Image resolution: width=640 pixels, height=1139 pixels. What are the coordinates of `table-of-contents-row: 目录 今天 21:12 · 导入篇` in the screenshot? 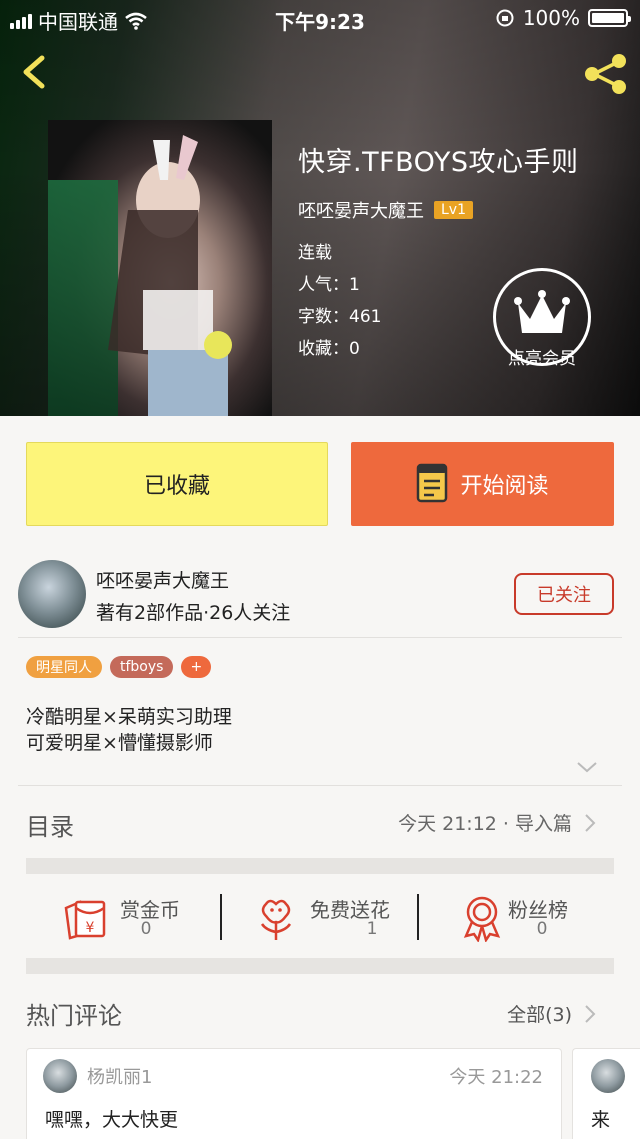 It's located at (320, 823).